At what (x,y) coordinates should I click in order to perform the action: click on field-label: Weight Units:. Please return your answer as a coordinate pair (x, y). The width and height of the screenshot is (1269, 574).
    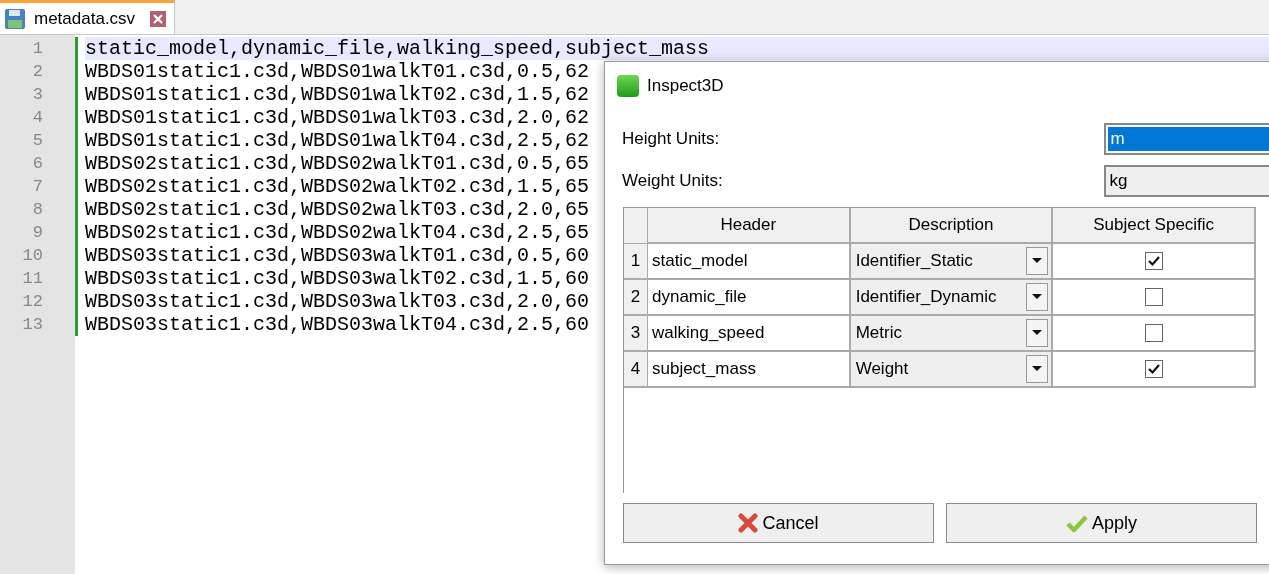
    Looking at the image, I should click on (673, 181).